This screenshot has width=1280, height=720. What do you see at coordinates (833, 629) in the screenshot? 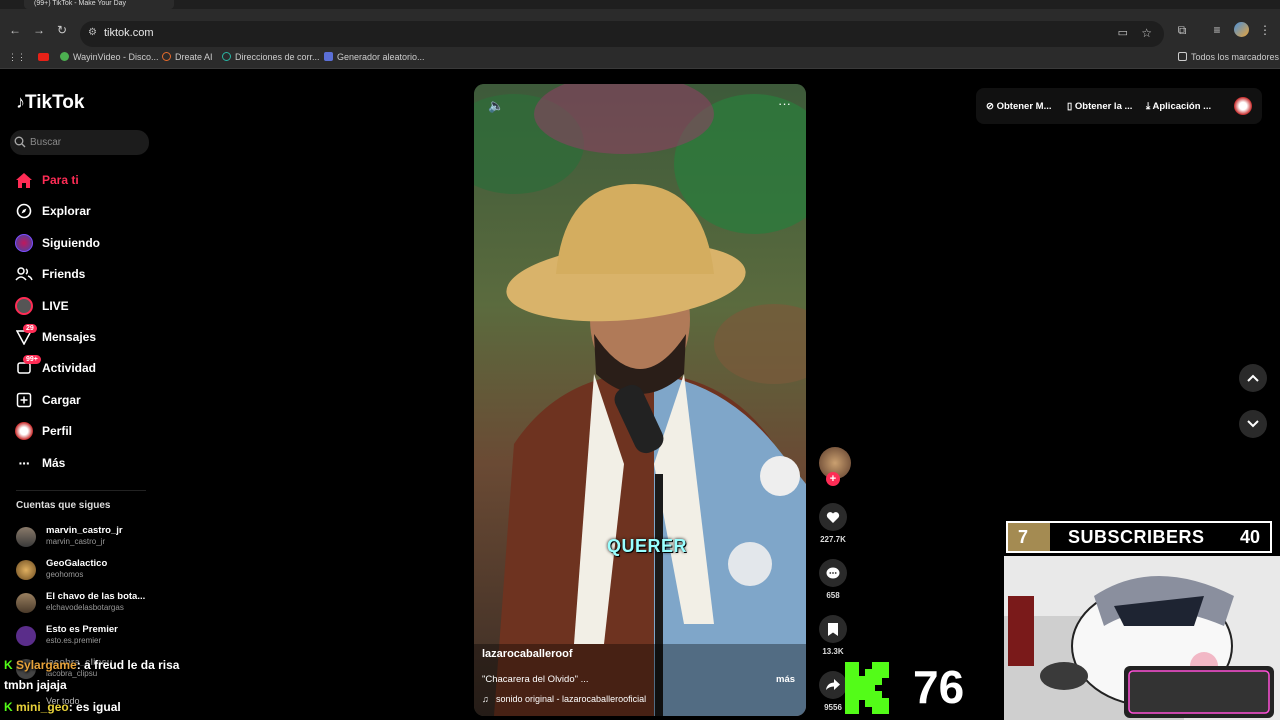
I see `bookmark-icon` at bounding box center [833, 629].